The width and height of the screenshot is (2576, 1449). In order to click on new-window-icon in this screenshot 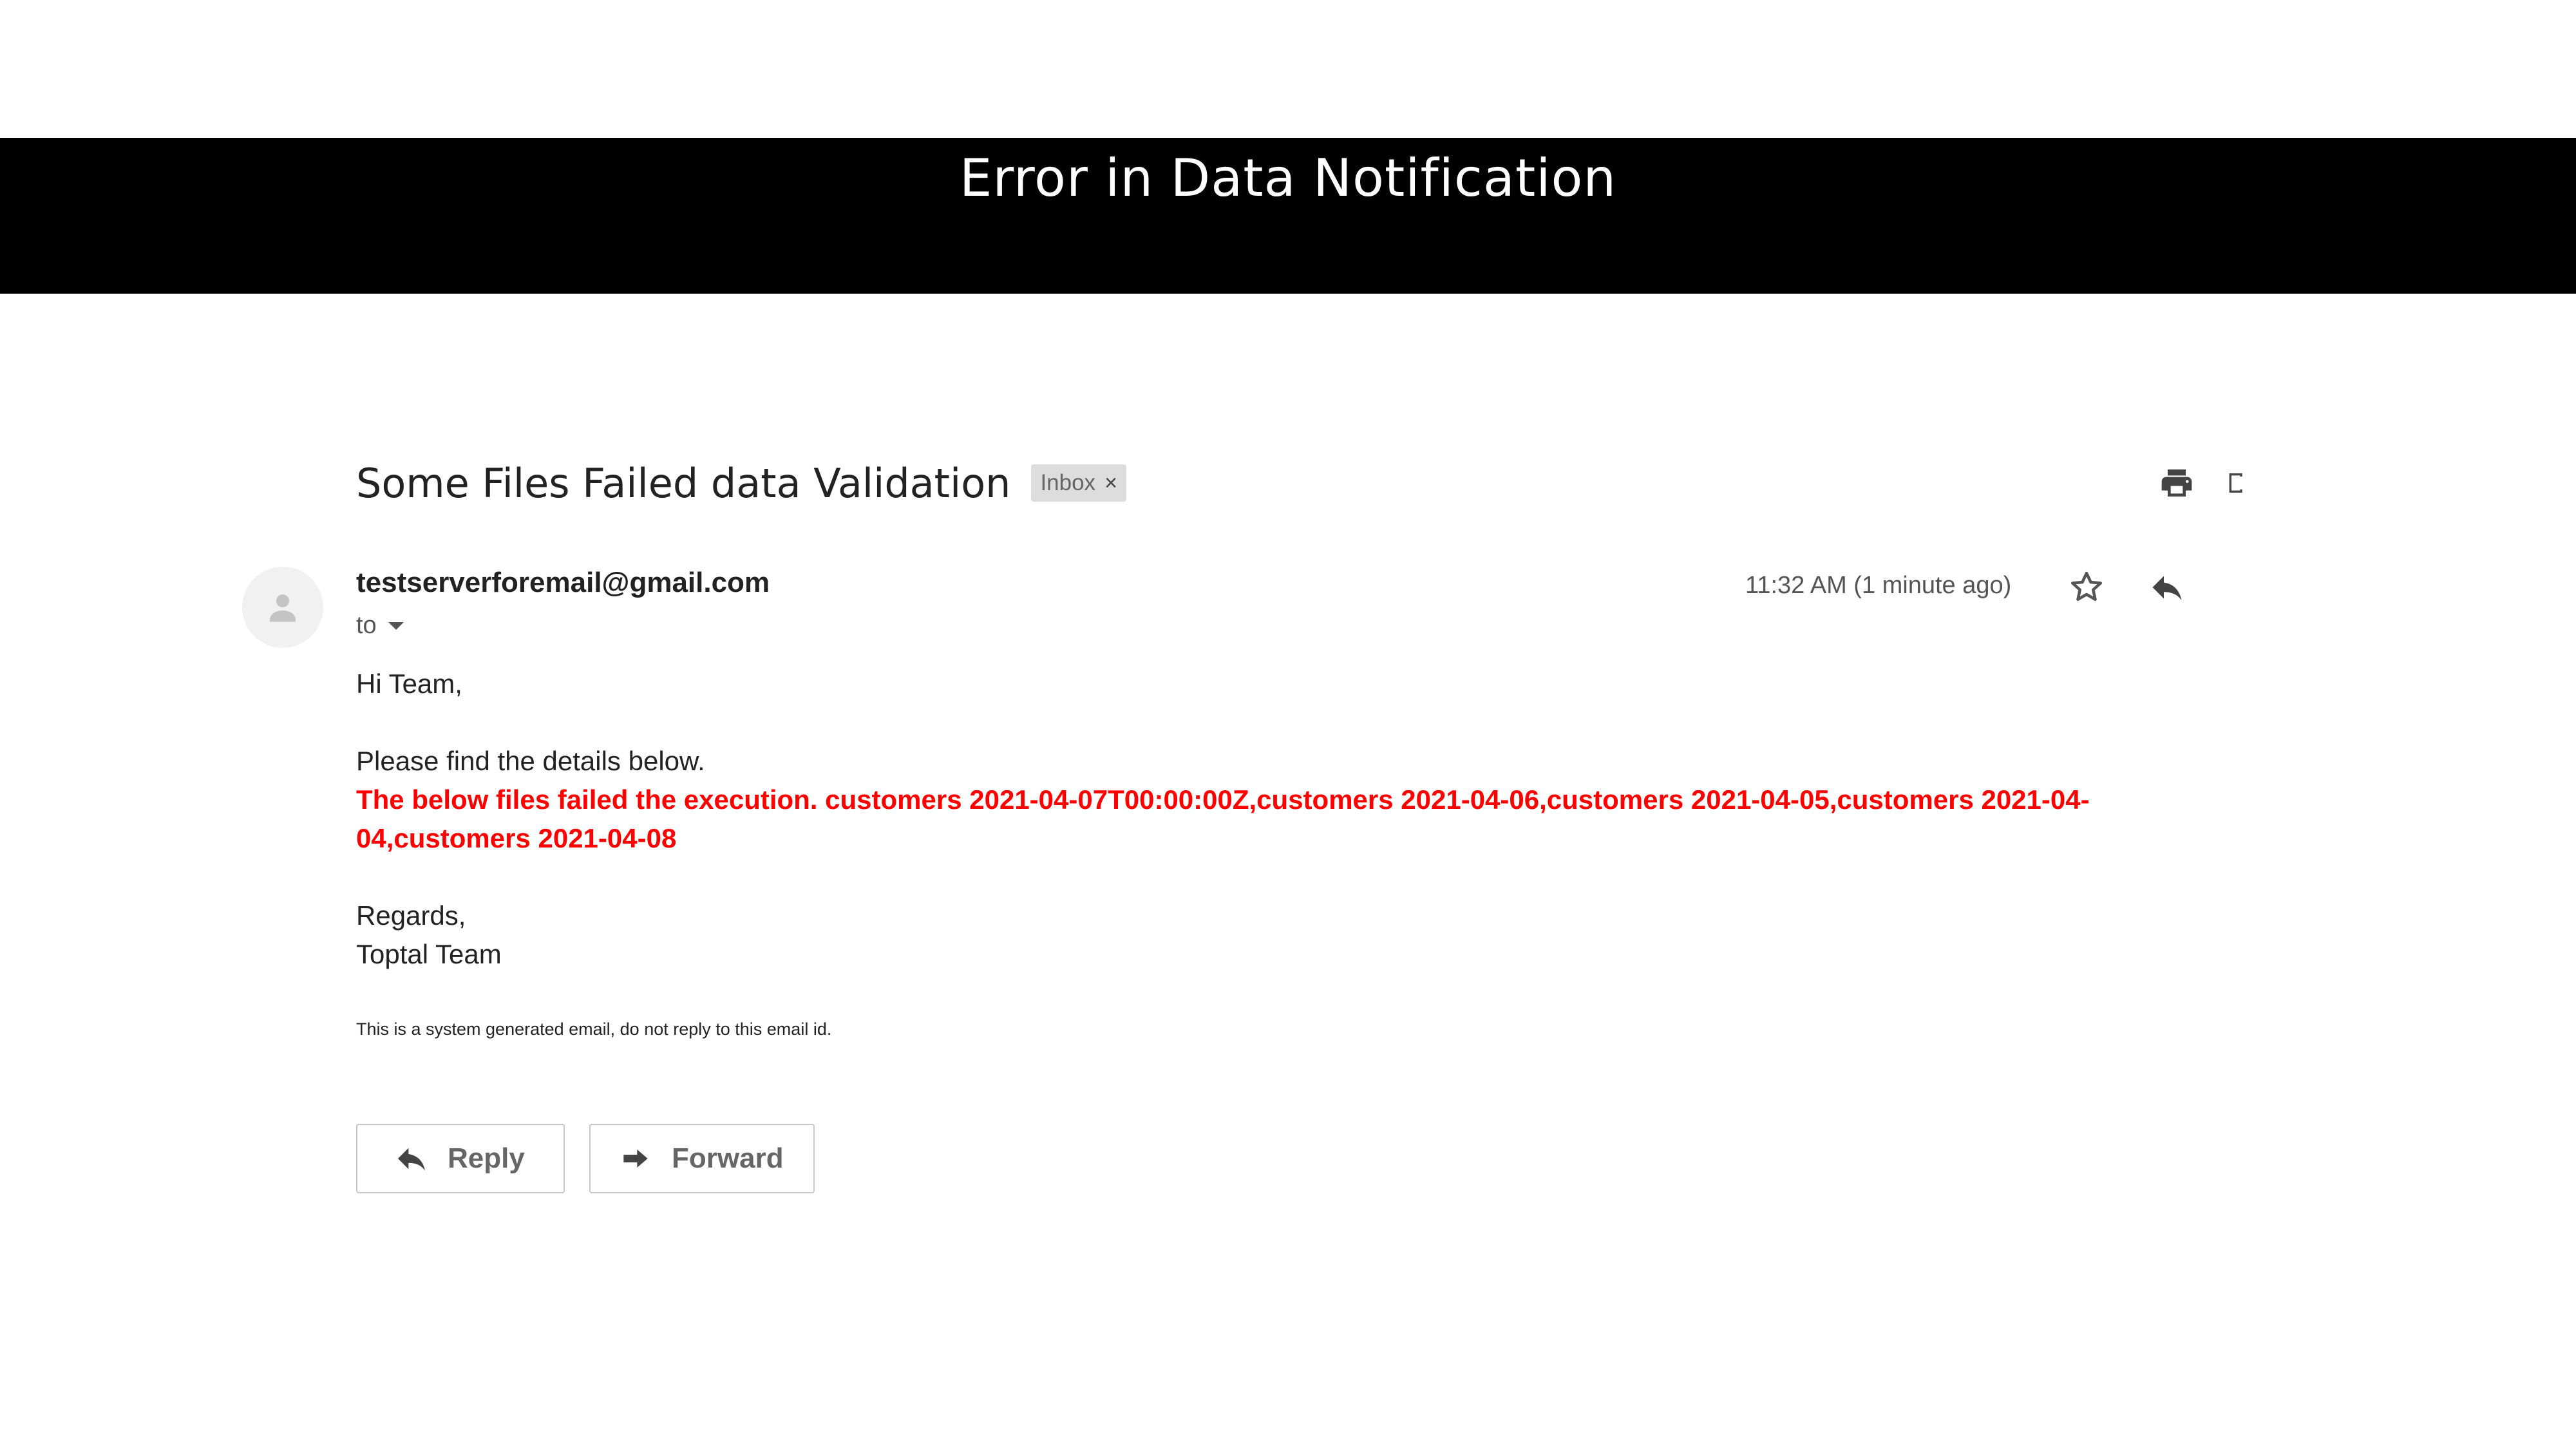, I will do `click(2235, 483)`.